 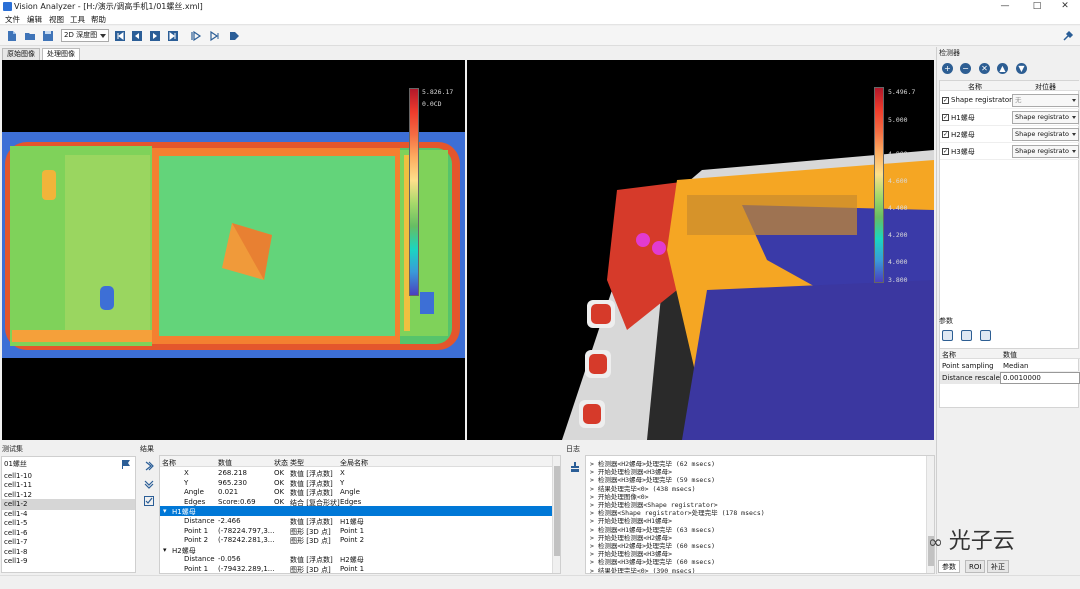 I want to click on param-value: 0.0010000, so click(x=1022, y=378).